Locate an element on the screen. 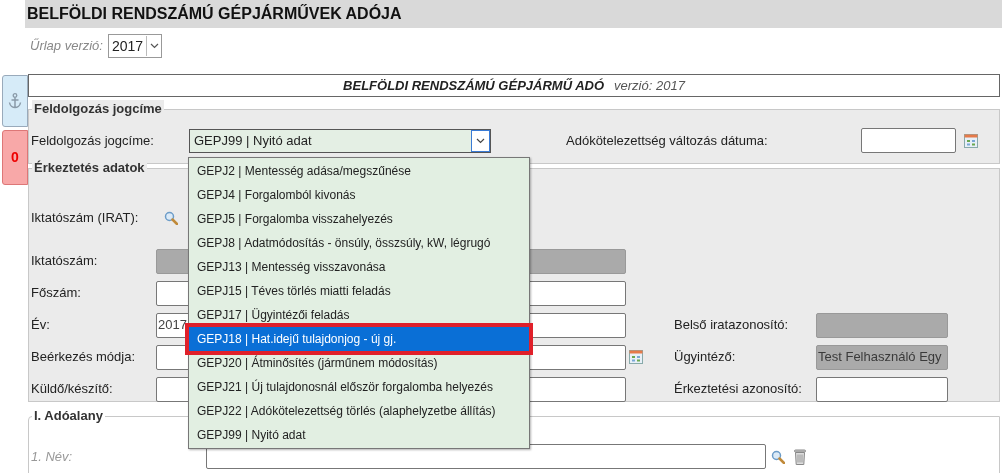 This screenshot has height=473, width=1002. trash-icon is located at coordinates (800, 456).